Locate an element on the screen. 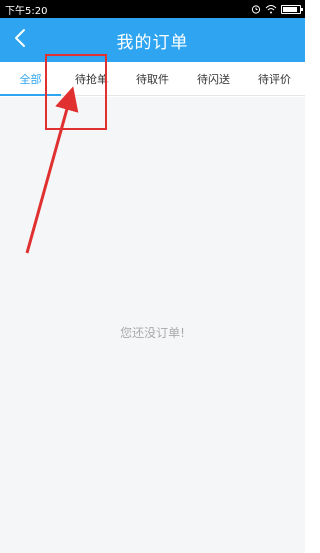  page-title: 我的订单 is located at coordinates (152, 42).